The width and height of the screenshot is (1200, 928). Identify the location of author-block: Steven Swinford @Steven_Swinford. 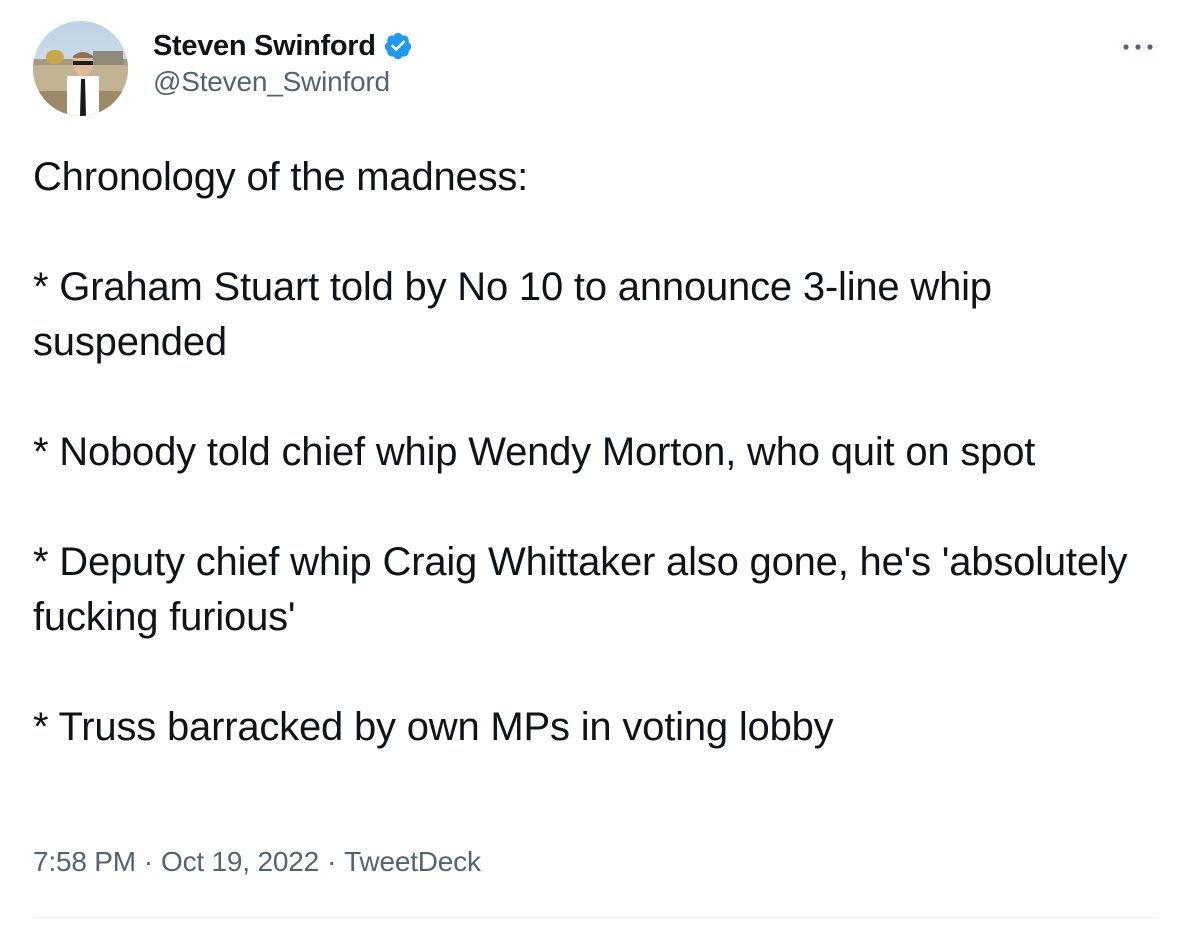
(283, 63).